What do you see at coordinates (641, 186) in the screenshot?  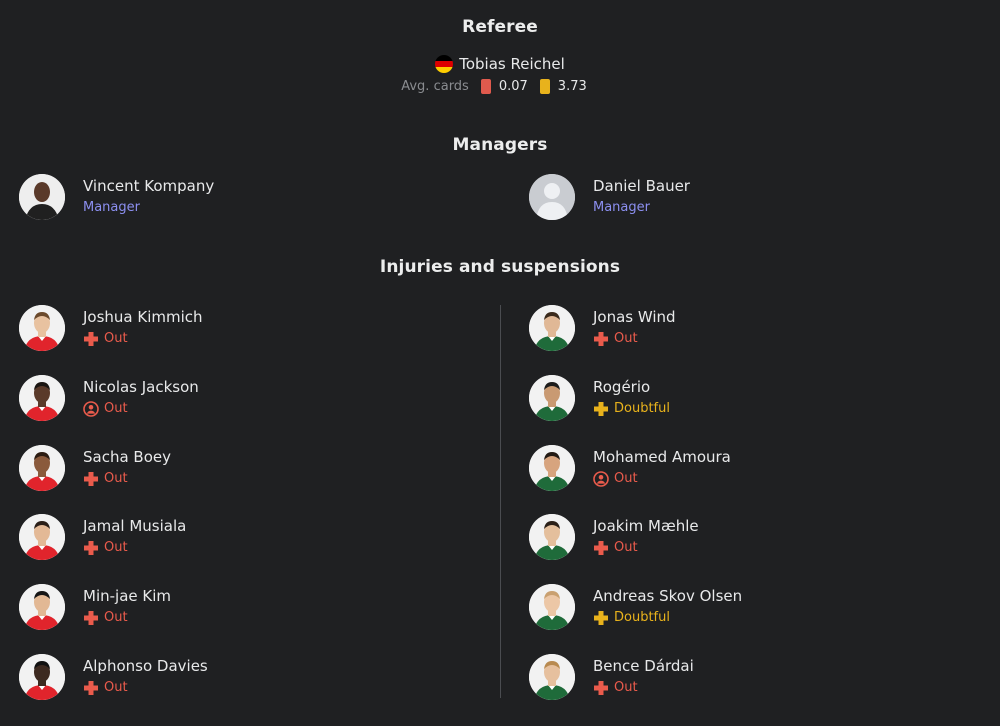 I see `manager-name: Daniel Bauer` at bounding box center [641, 186].